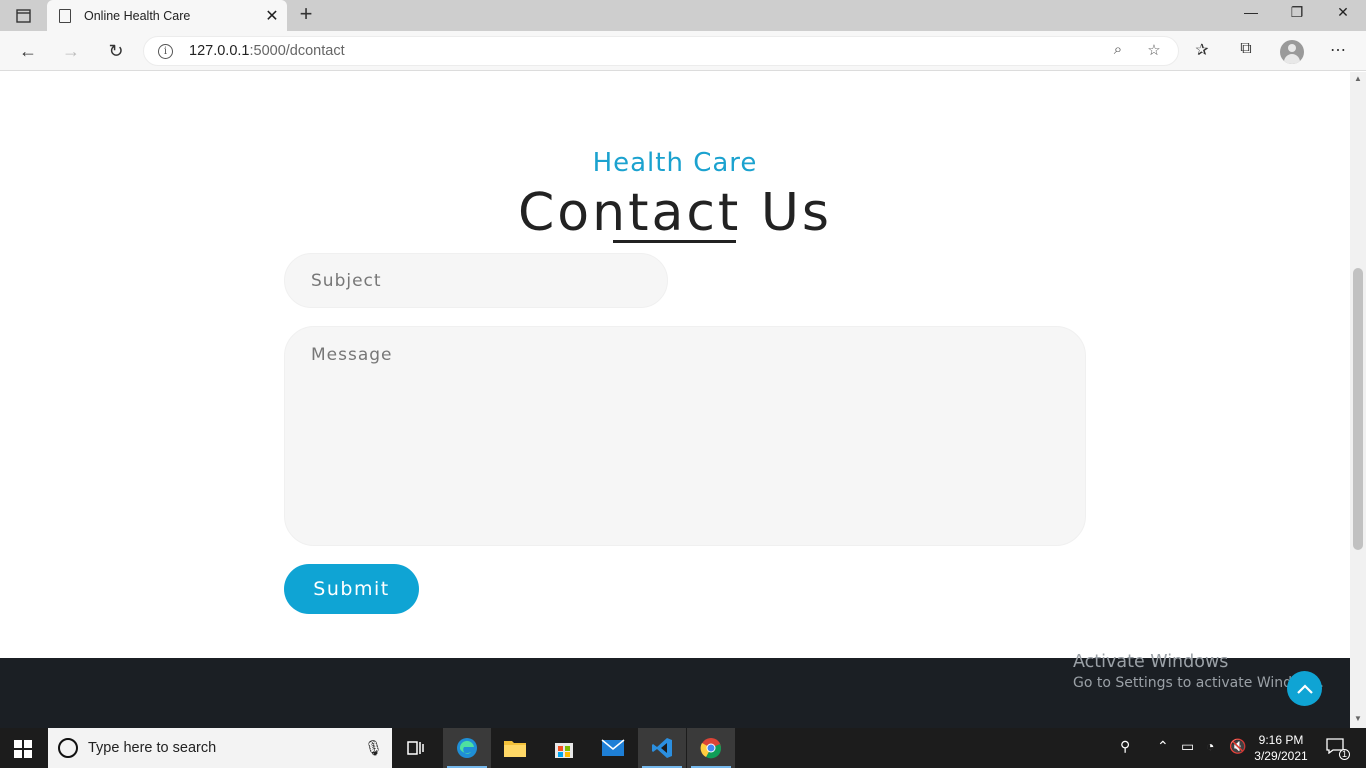 The width and height of the screenshot is (1366, 768). I want to click on restore-icon: ❐, so click(1297, 15).